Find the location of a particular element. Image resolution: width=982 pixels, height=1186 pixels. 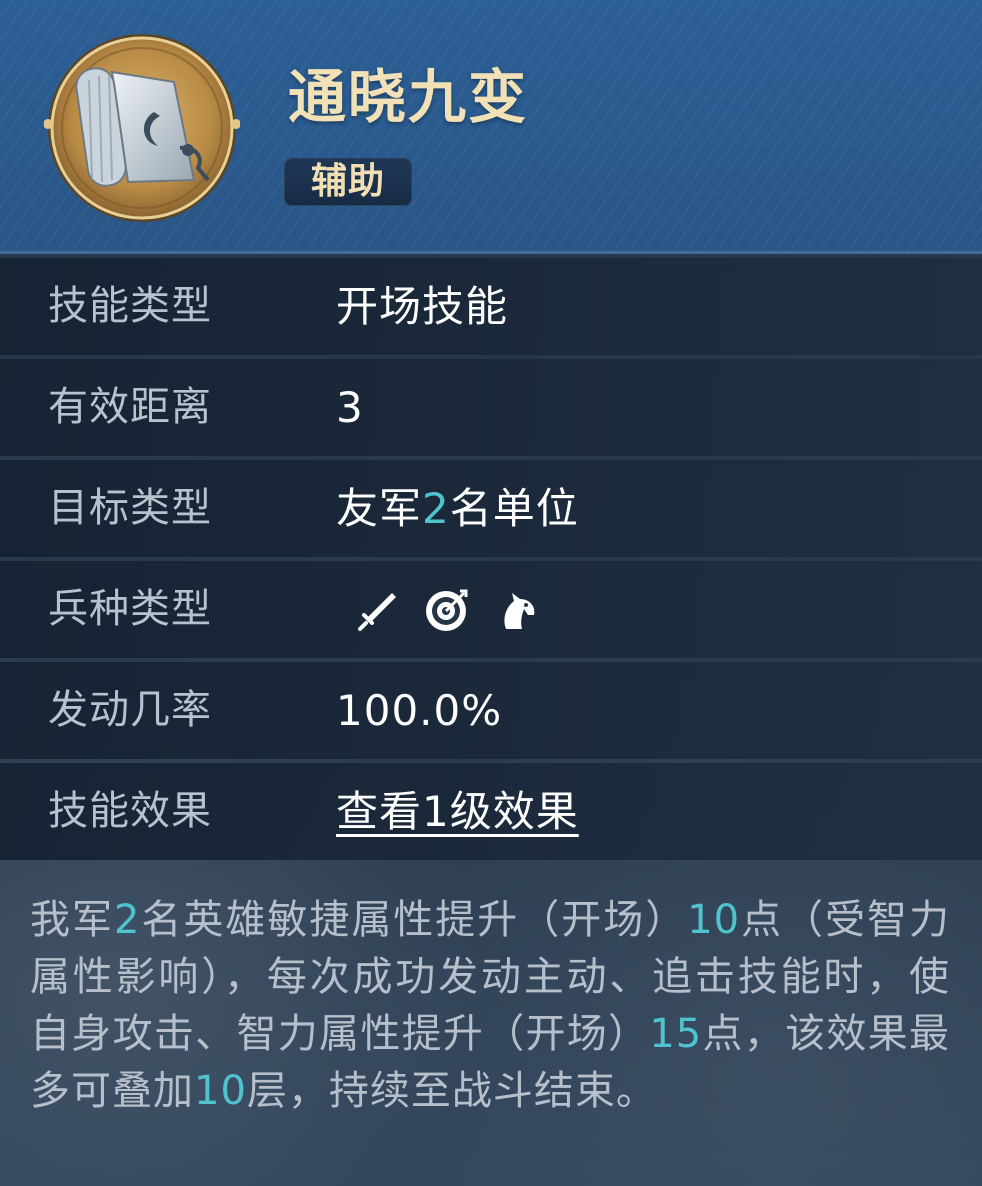

skill-title: 通晓九变 is located at coordinates (408, 97).